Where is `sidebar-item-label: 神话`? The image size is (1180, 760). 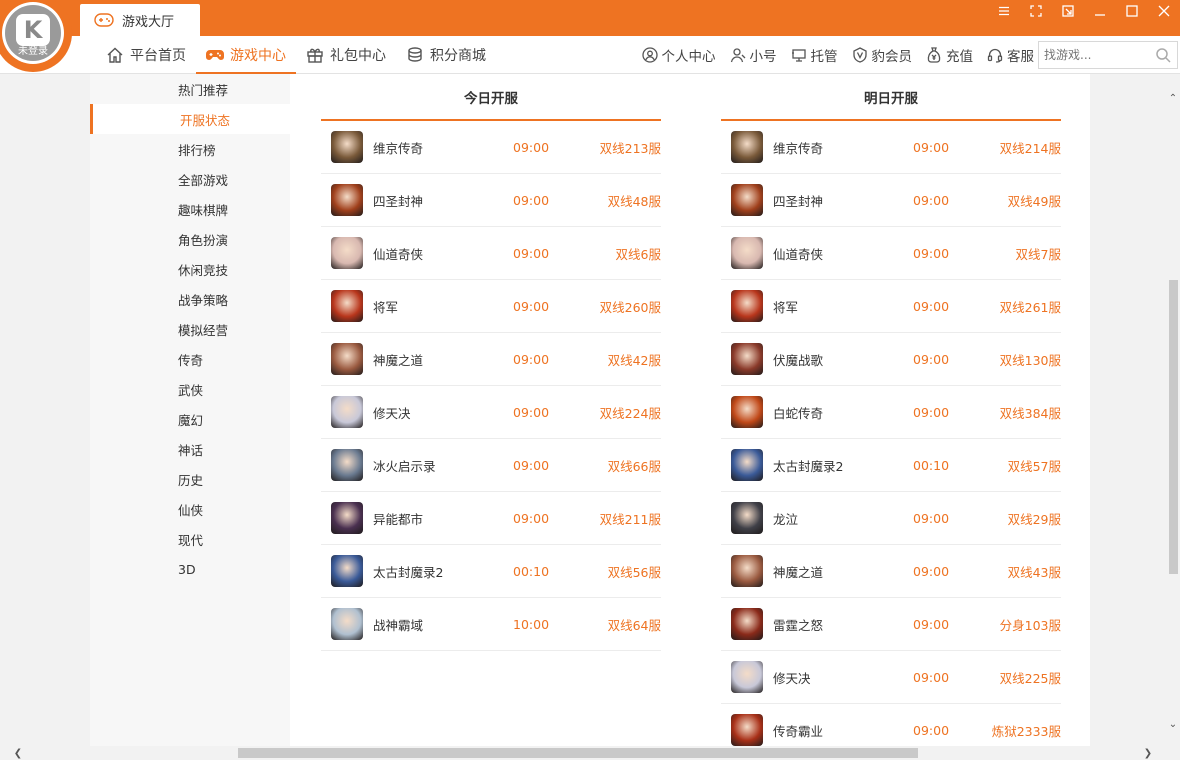
sidebar-item-label: 神话 is located at coordinates (191, 450).